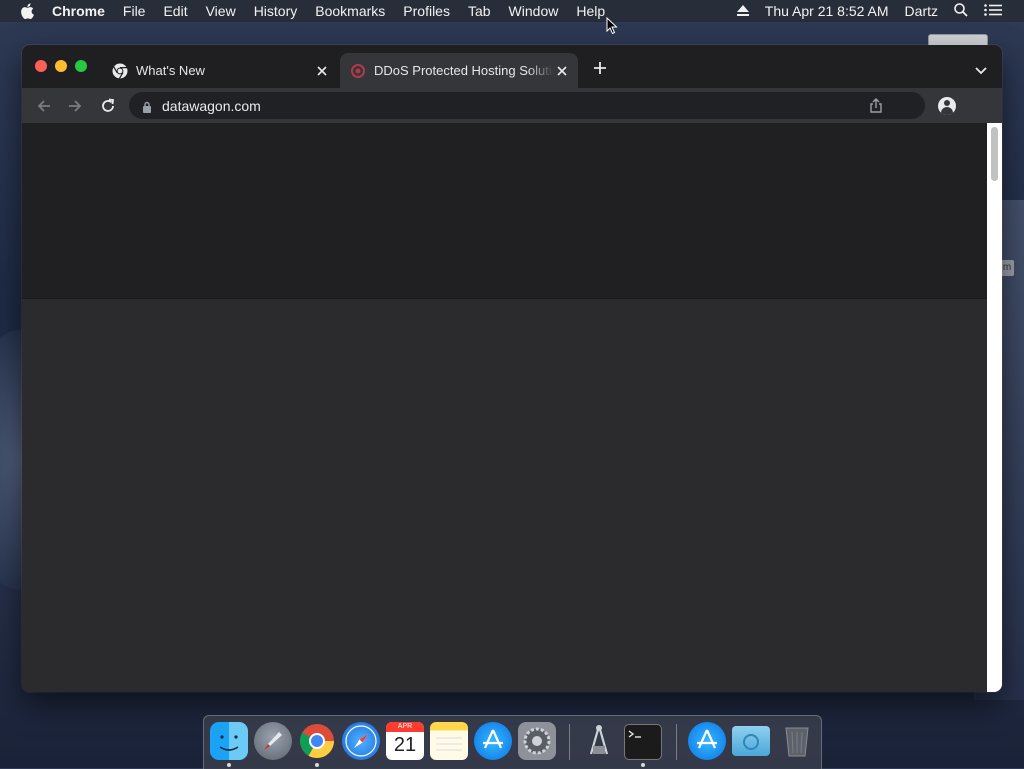  Describe the element at coordinates (75, 106) in the screenshot. I see `forward-arrow-icon` at that location.